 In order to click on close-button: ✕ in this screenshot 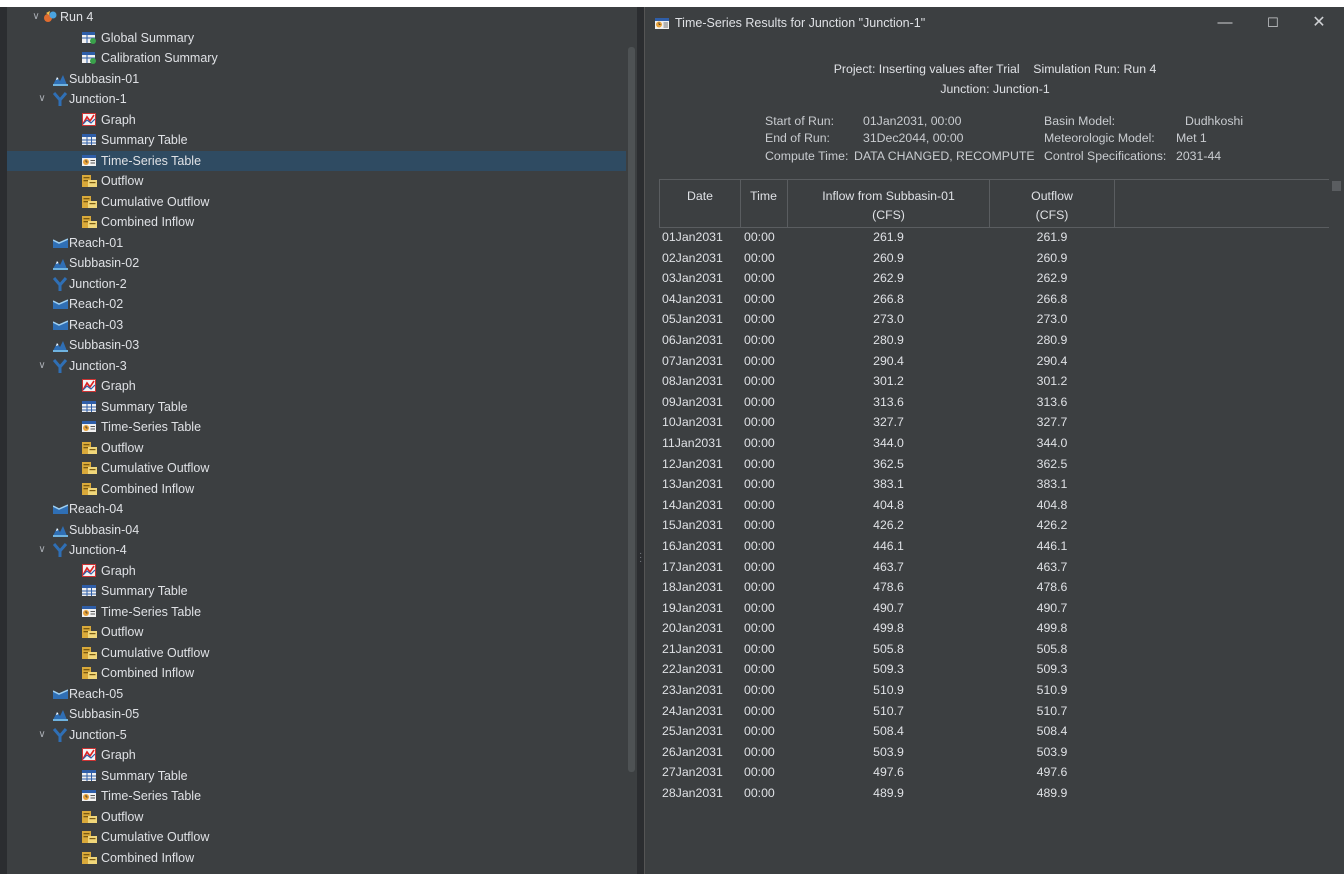, I will do `click(1319, 23)`.